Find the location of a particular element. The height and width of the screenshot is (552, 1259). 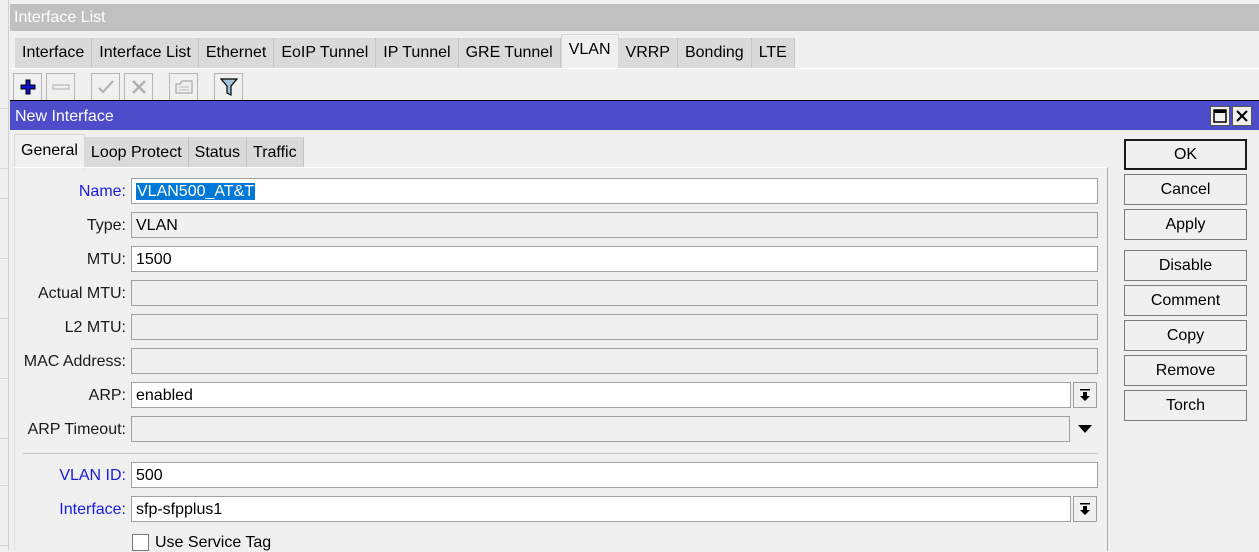

dialog-title-bar: New Interface is located at coordinates (634, 115).